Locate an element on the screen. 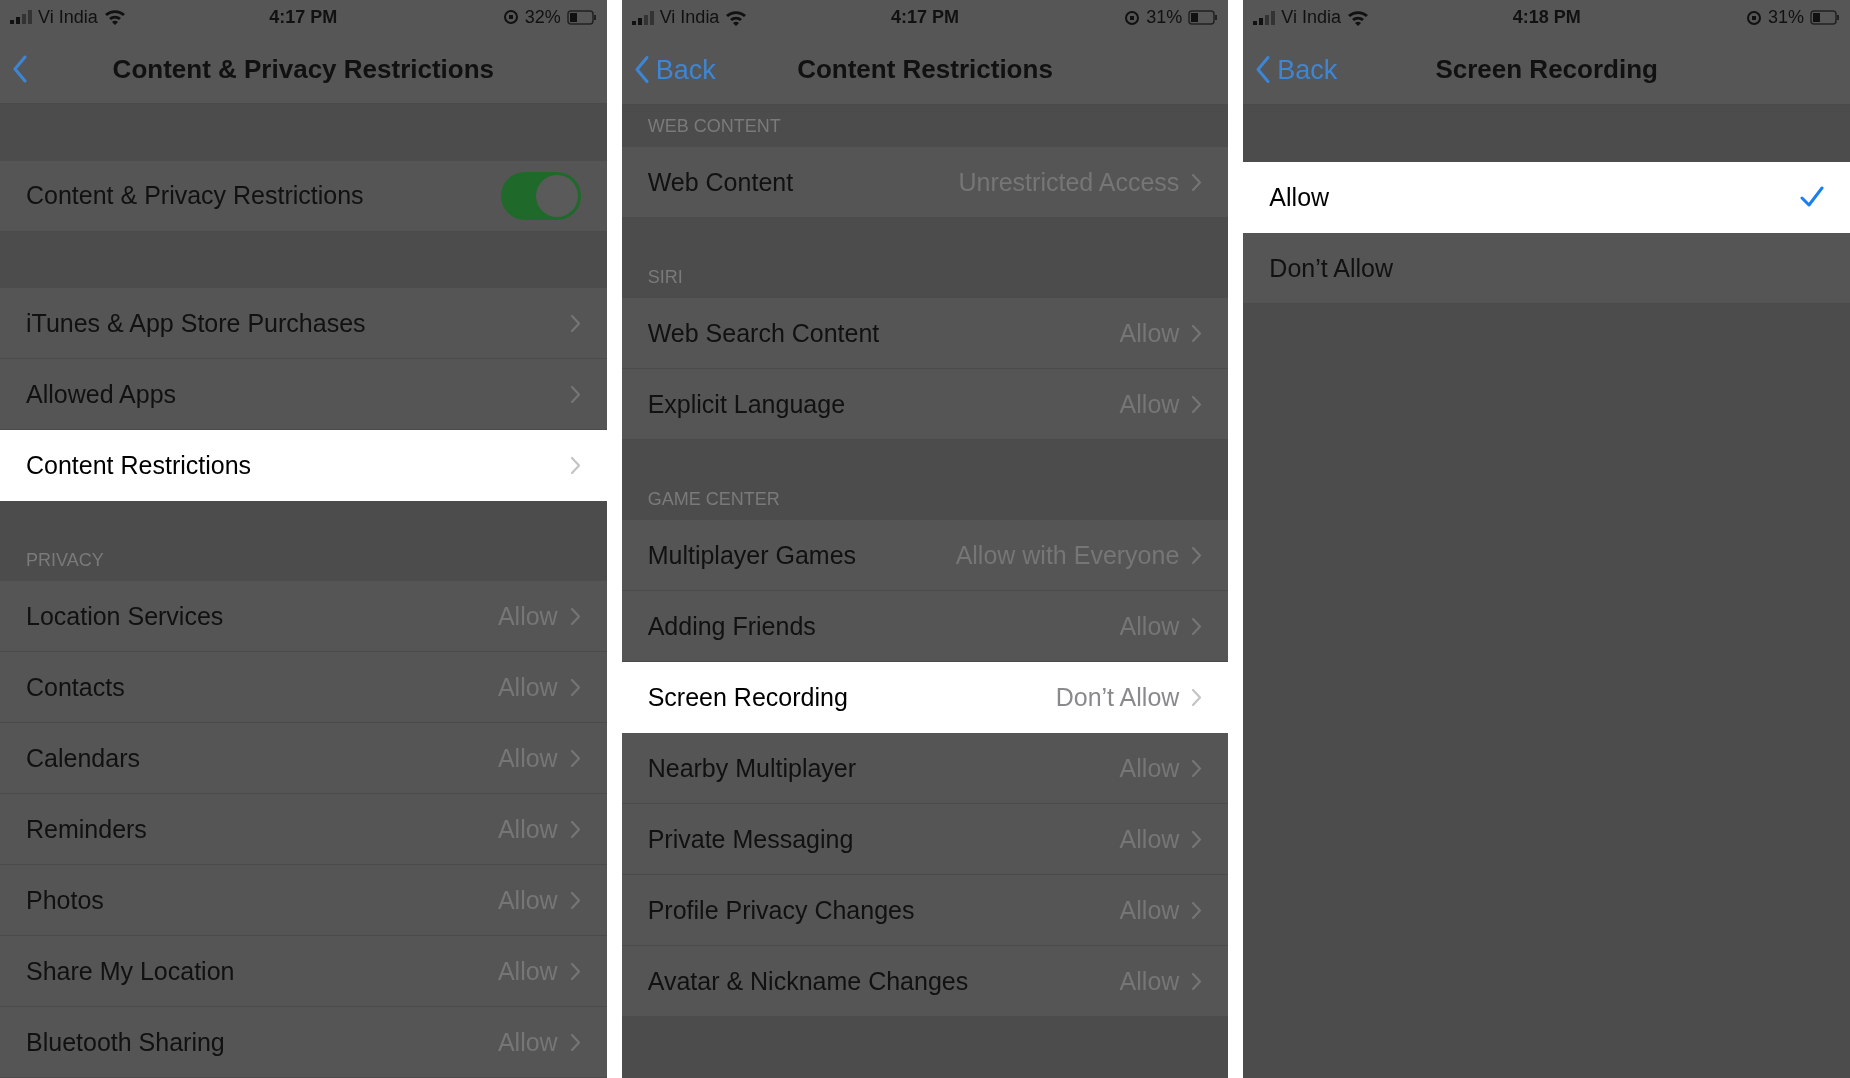 Image resolution: width=1850 pixels, height=1078 pixels. row-label: Share My Location is located at coordinates (131, 971).